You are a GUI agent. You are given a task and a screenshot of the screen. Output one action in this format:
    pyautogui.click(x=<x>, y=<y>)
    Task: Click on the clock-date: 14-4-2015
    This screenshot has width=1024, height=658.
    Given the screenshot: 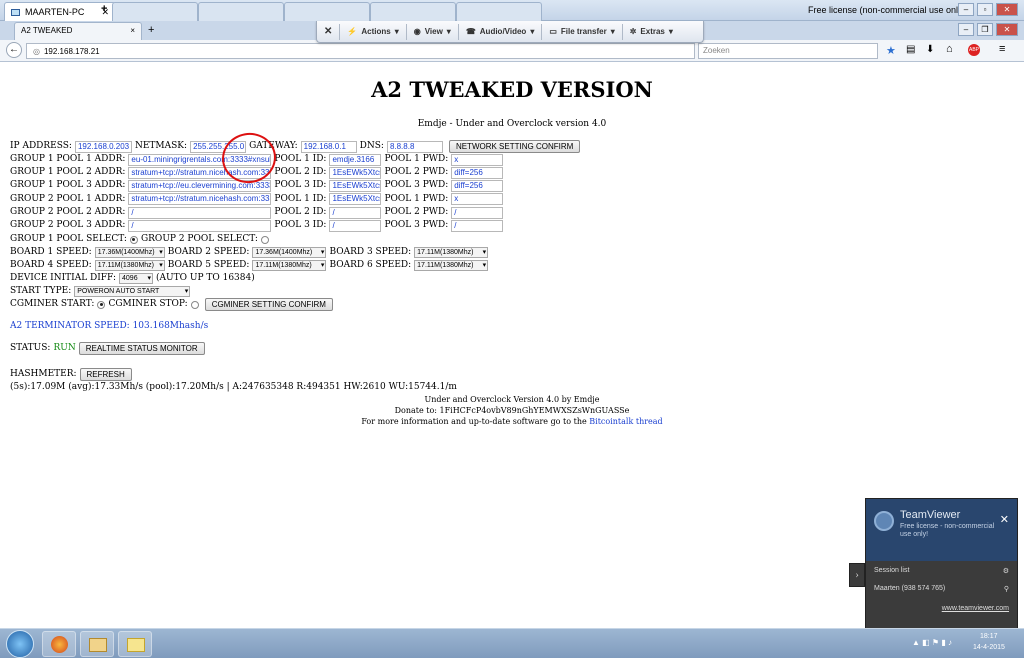 What is the action you would take?
    pyautogui.click(x=989, y=647)
    